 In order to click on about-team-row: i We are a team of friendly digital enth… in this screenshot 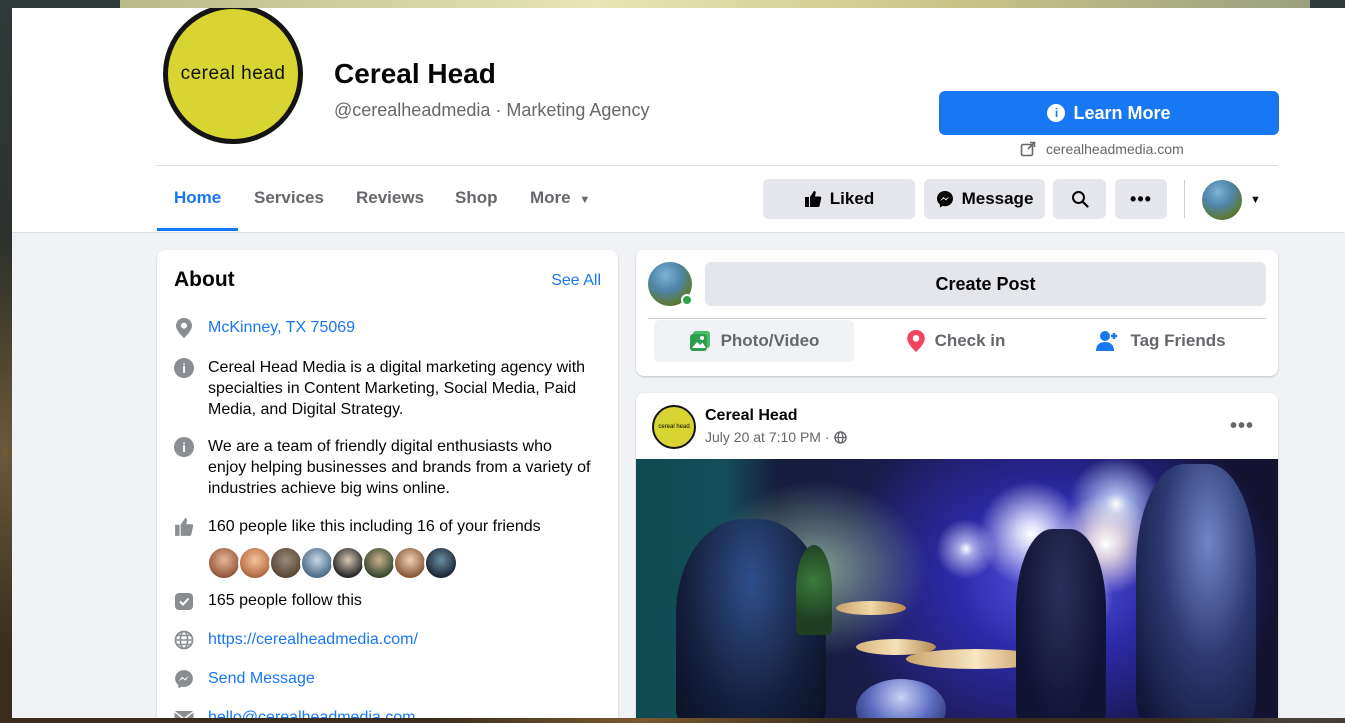, I will do `click(384, 467)`.